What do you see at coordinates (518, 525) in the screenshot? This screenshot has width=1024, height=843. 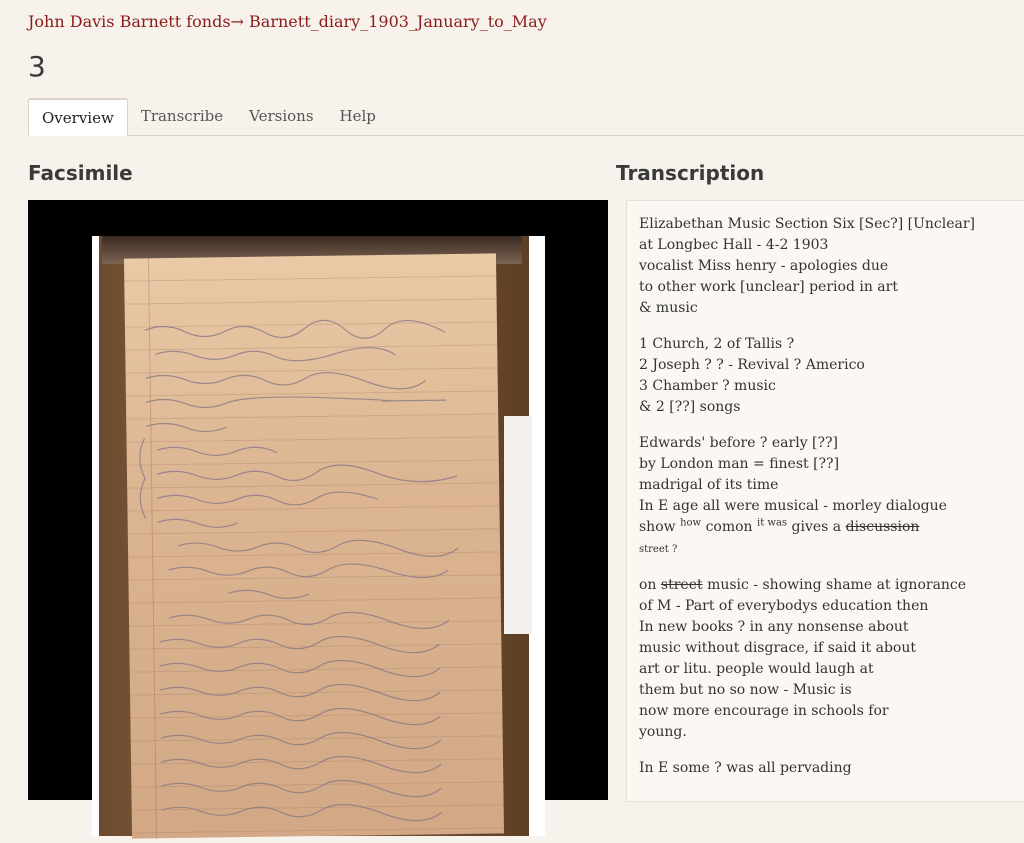 I see `page-tab-marker` at bounding box center [518, 525].